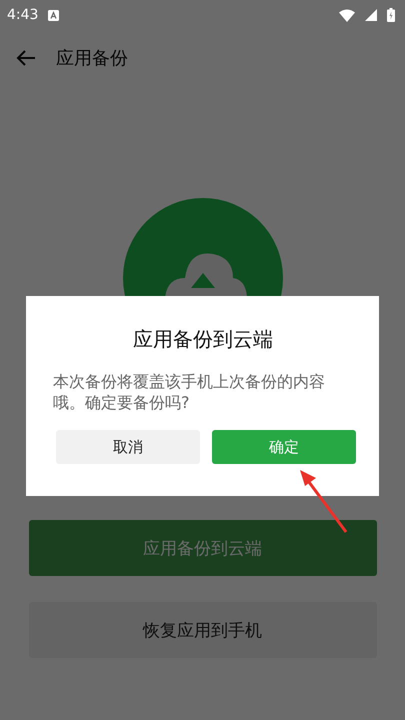 This screenshot has height=720, width=405. I want to click on signal-icon, so click(371, 15).